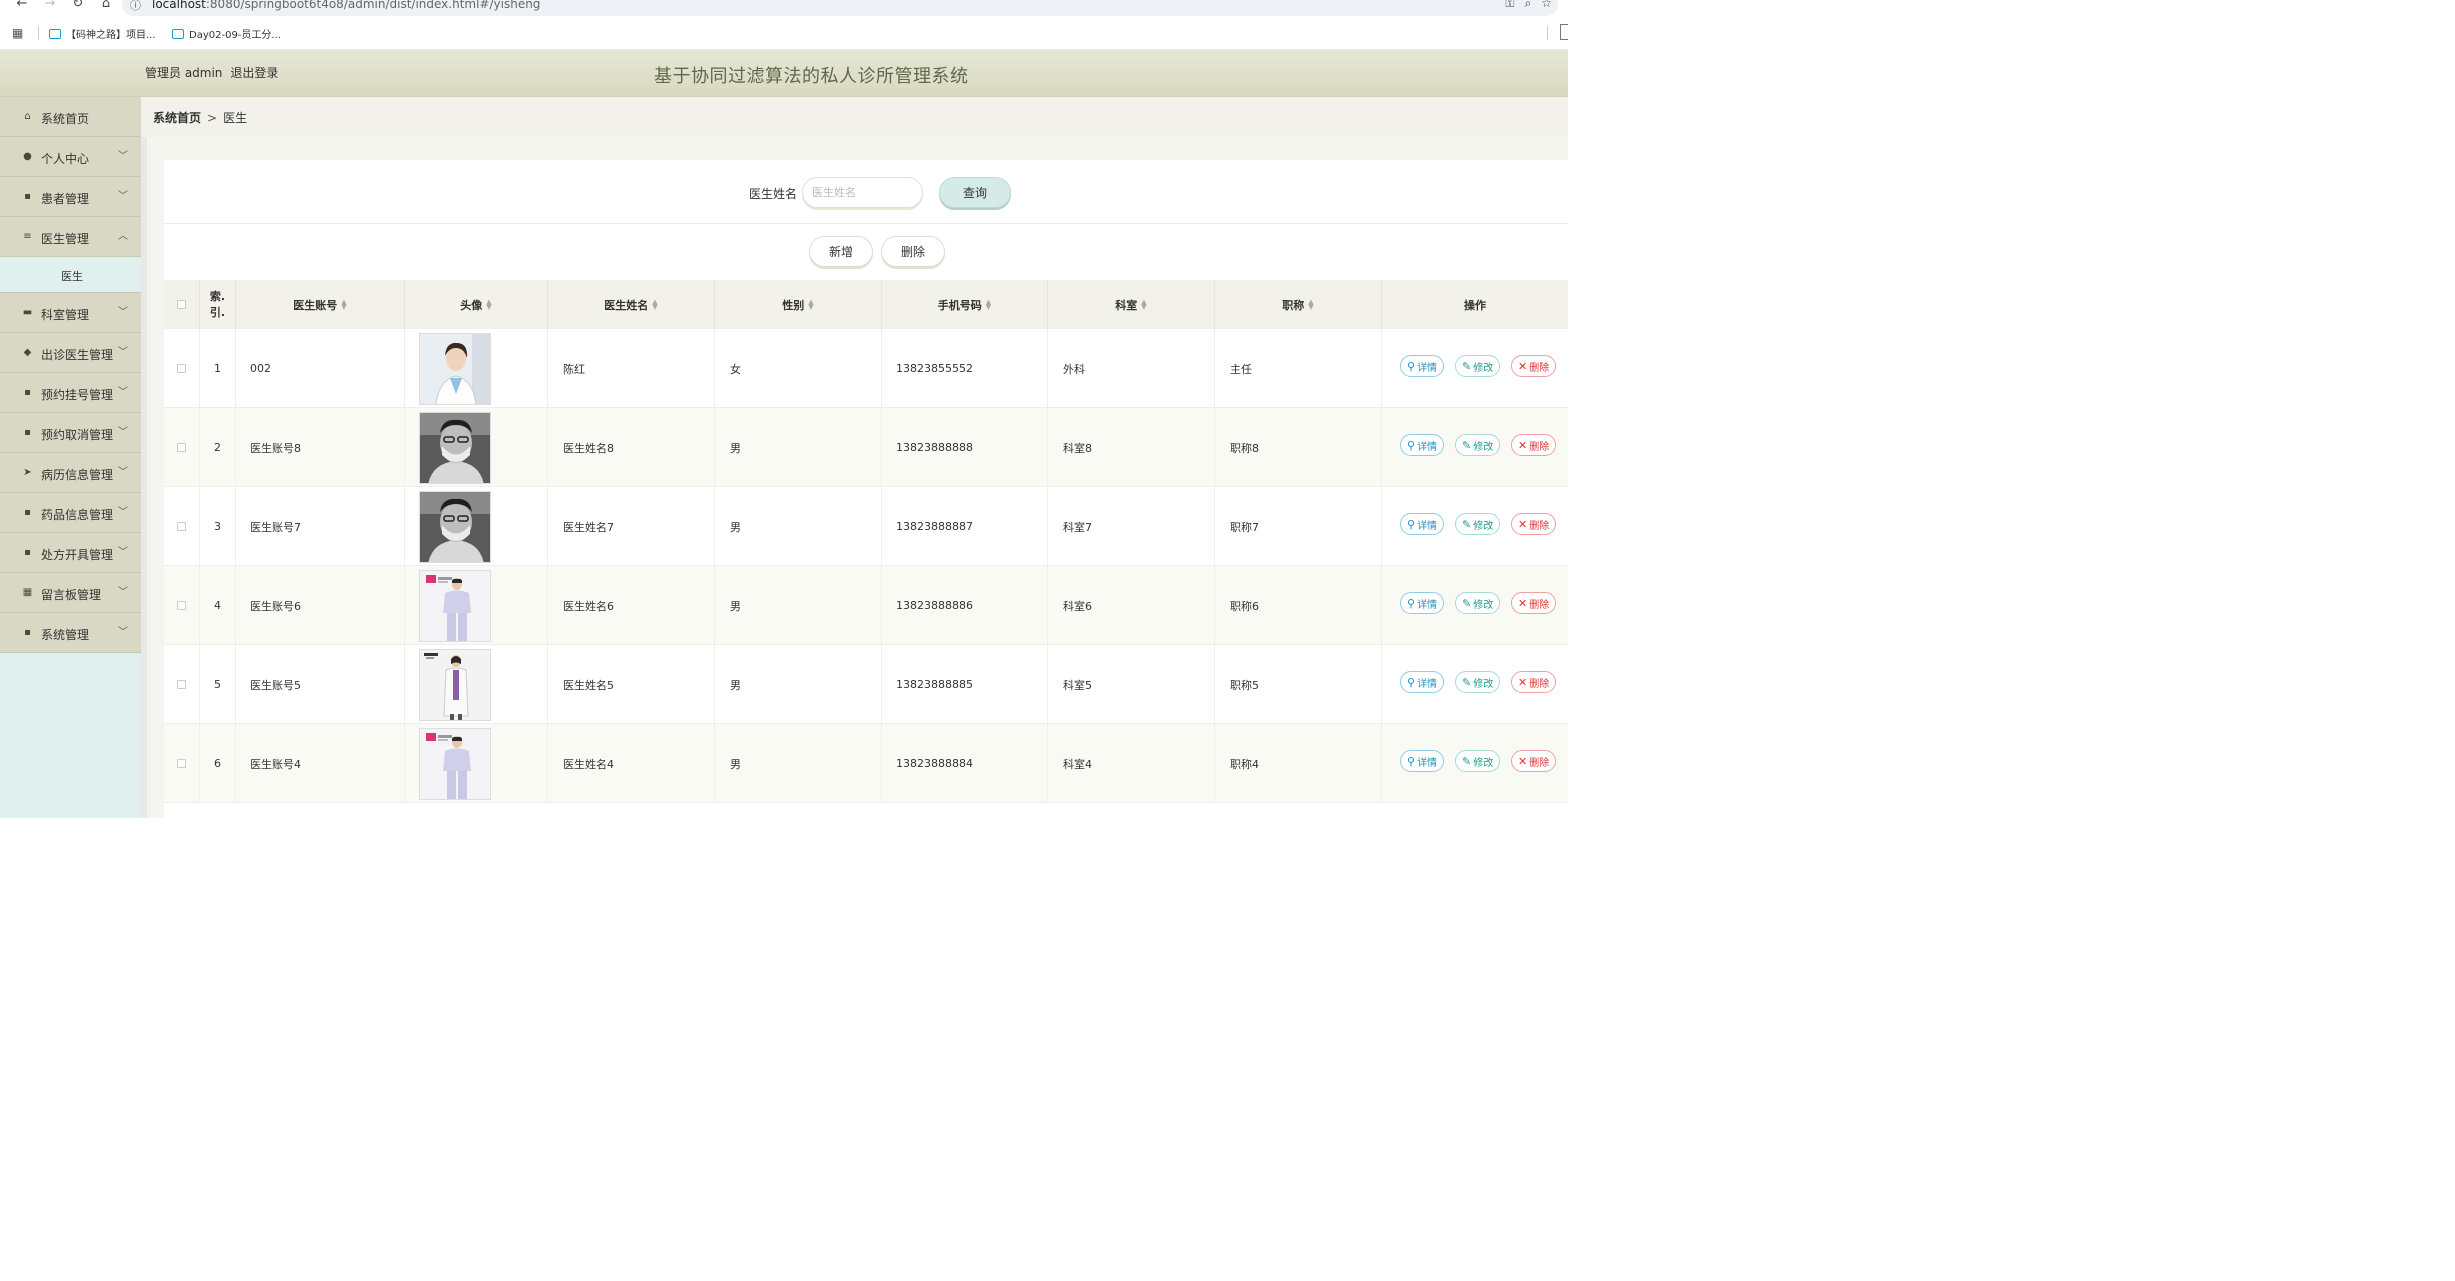  What do you see at coordinates (1131, 304) in the screenshot?
I see `header-dept: 科室 ▲ ▼` at bounding box center [1131, 304].